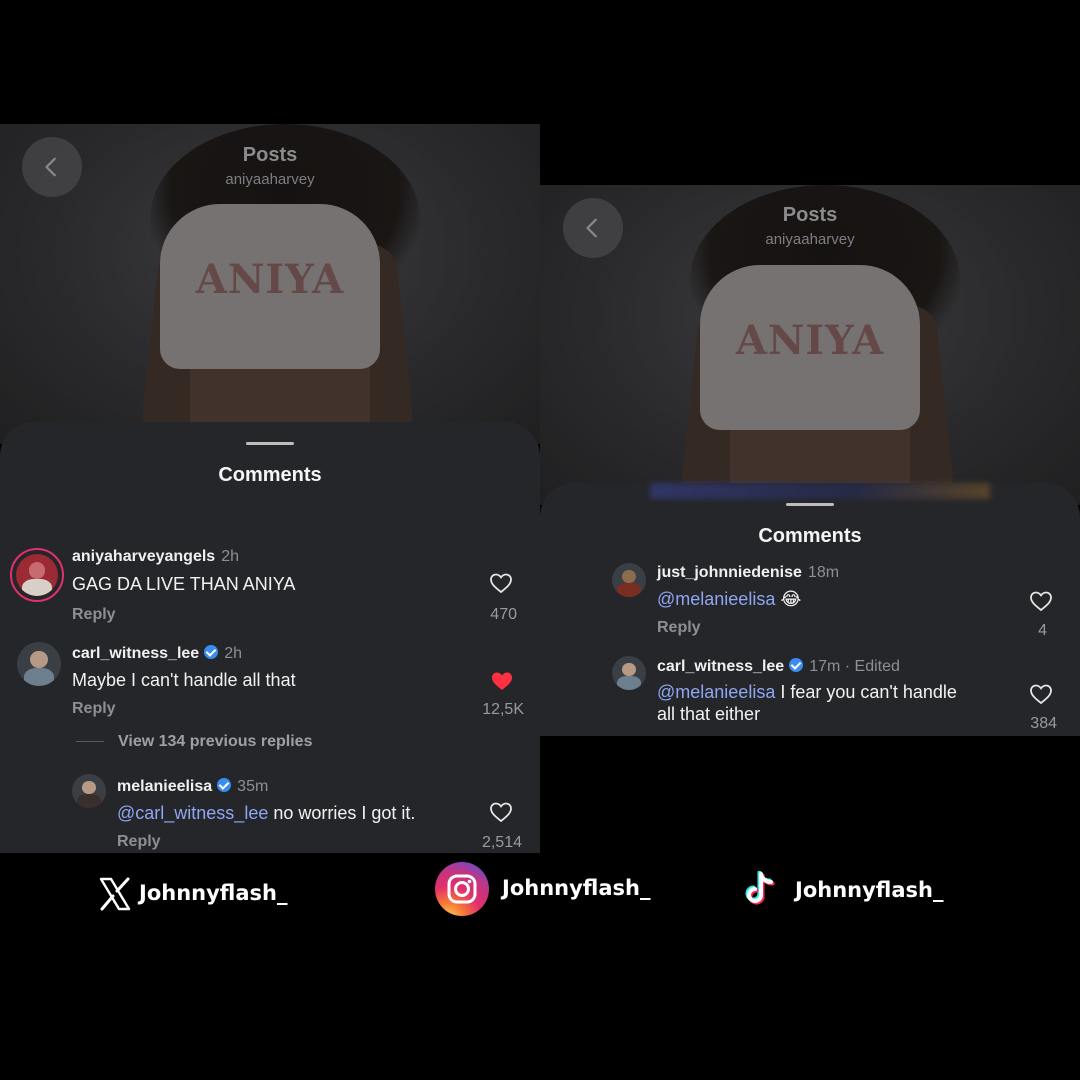  I want to click on comment-meta: just_johnniedenise 18m, so click(748, 573).